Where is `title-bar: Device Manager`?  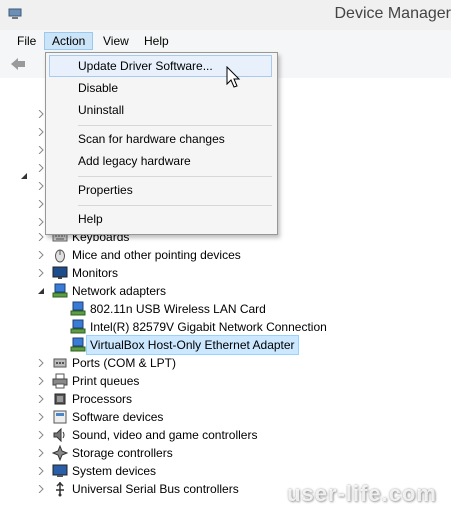
title-bar: Device Manager is located at coordinates (225, 15).